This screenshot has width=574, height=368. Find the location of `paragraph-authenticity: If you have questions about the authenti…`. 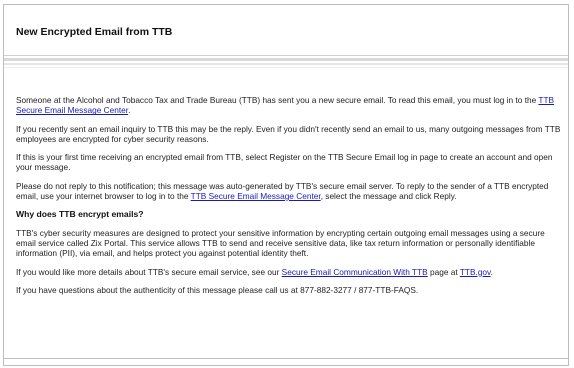

paragraph-authenticity: If you have questions about the authenti… is located at coordinates (217, 289).